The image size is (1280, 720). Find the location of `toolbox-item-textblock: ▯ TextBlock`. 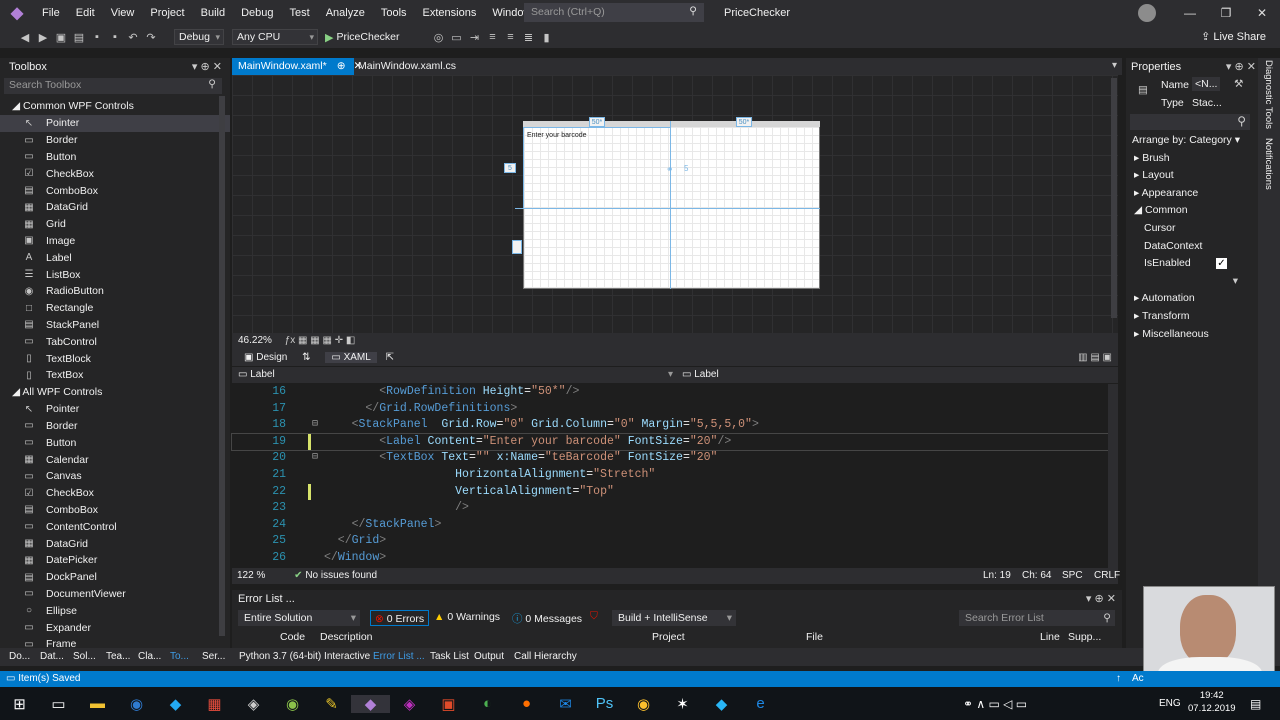

toolbox-item-textblock: ▯ TextBlock is located at coordinates (115, 358).